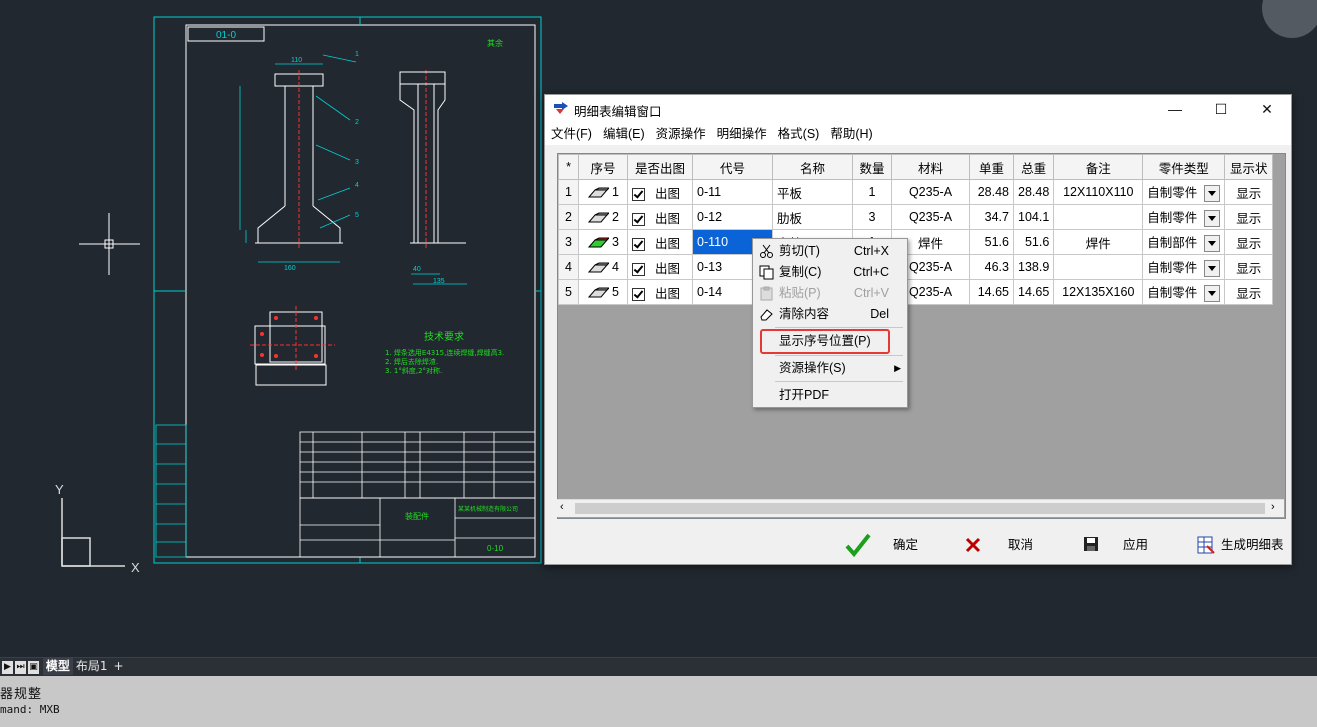  What do you see at coordinates (681, 134) in the screenshot?
I see `menu-resource: 资源操作` at bounding box center [681, 134].